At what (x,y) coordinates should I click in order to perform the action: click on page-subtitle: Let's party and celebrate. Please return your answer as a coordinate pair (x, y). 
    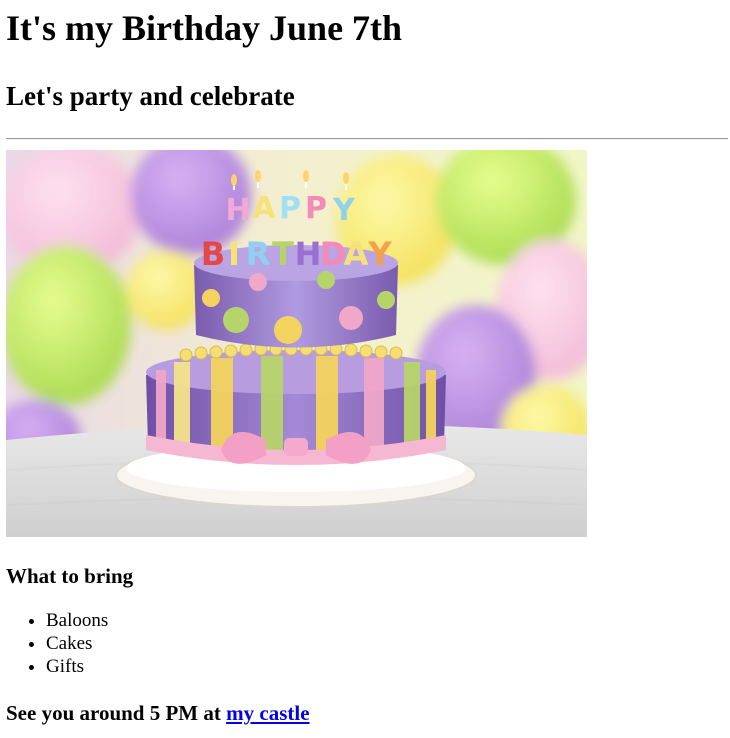
    Looking at the image, I should click on (150, 96).